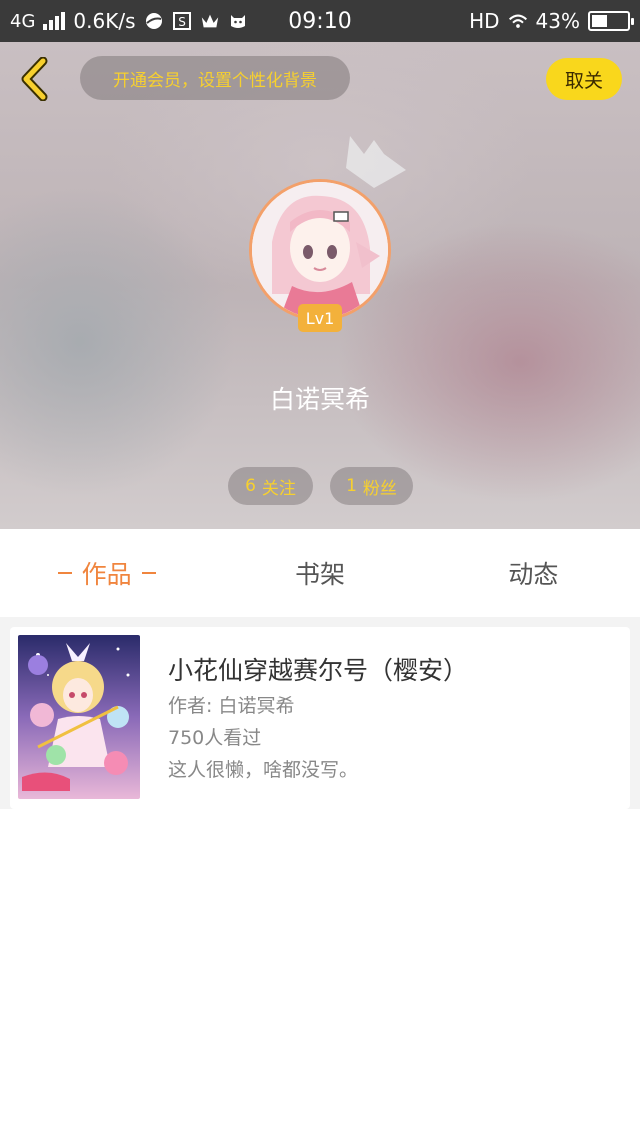  I want to click on status-right: HD 43%, so click(551, 21).